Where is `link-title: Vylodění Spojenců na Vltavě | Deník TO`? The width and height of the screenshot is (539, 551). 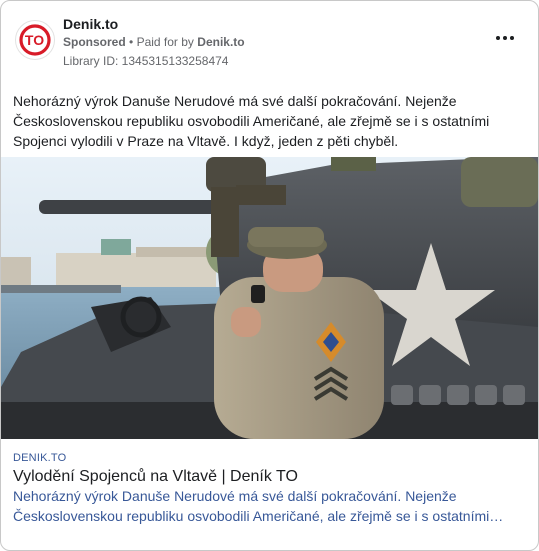 link-title: Vylodění Spojenců na Vltavě | Deník TO is located at coordinates (270, 477).